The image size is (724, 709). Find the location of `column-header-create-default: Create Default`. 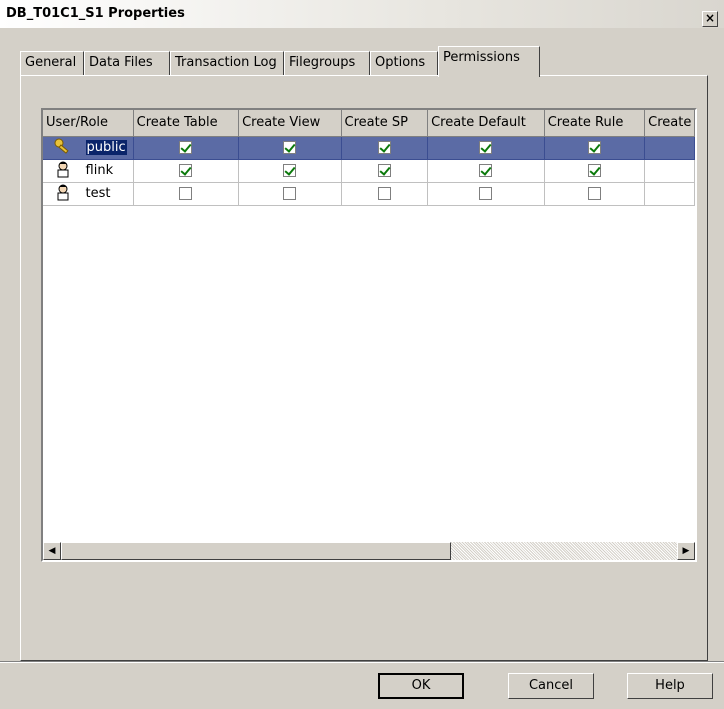

column-header-create-default: Create Default is located at coordinates (486, 123).